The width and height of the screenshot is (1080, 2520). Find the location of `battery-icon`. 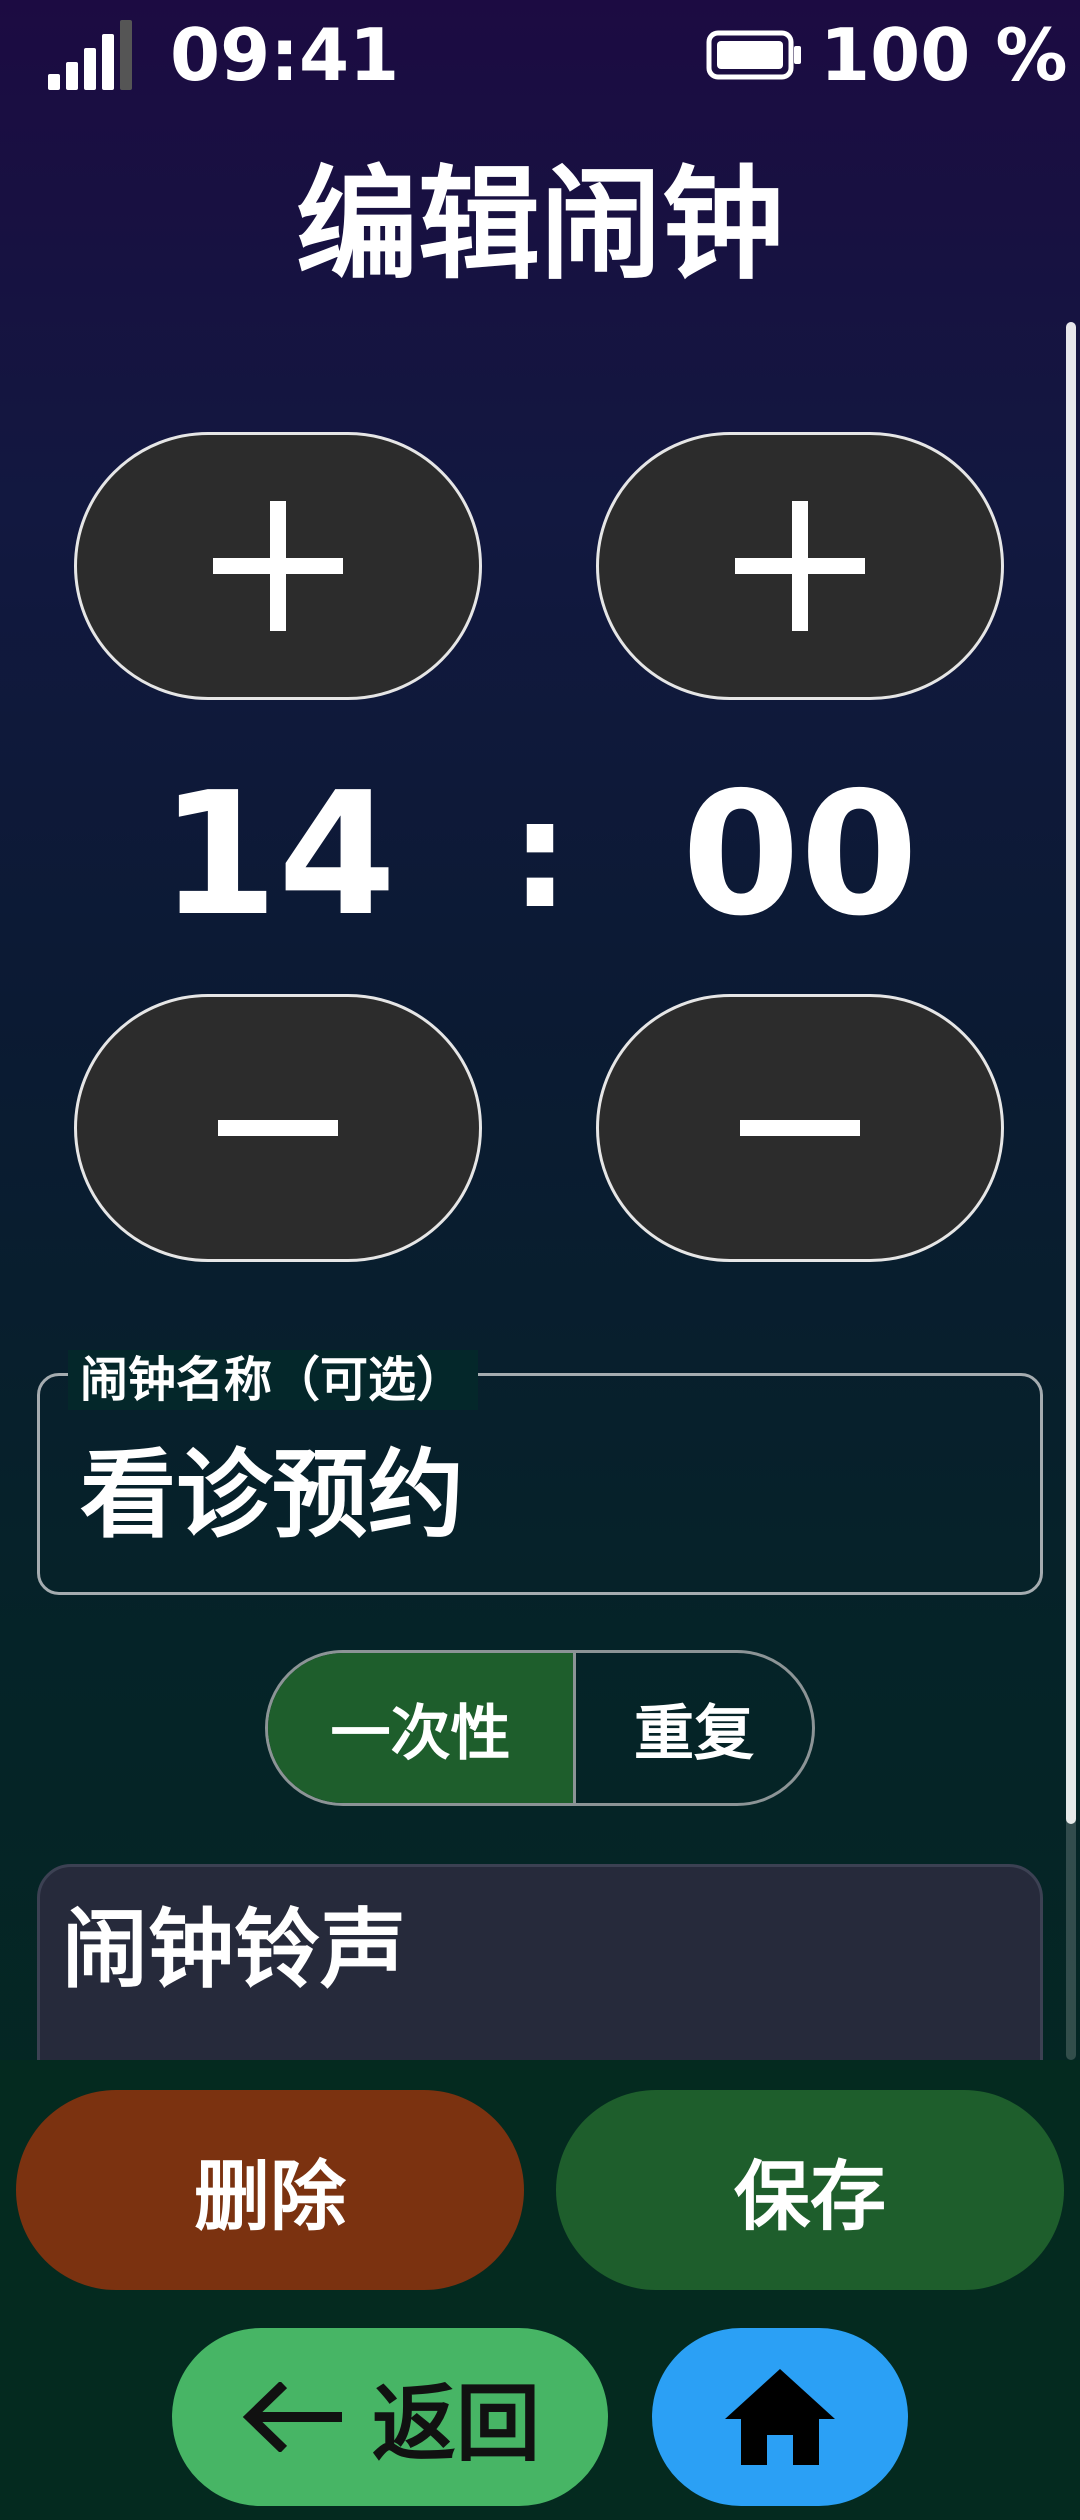

battery-icon is located at coordinates (754, 55).